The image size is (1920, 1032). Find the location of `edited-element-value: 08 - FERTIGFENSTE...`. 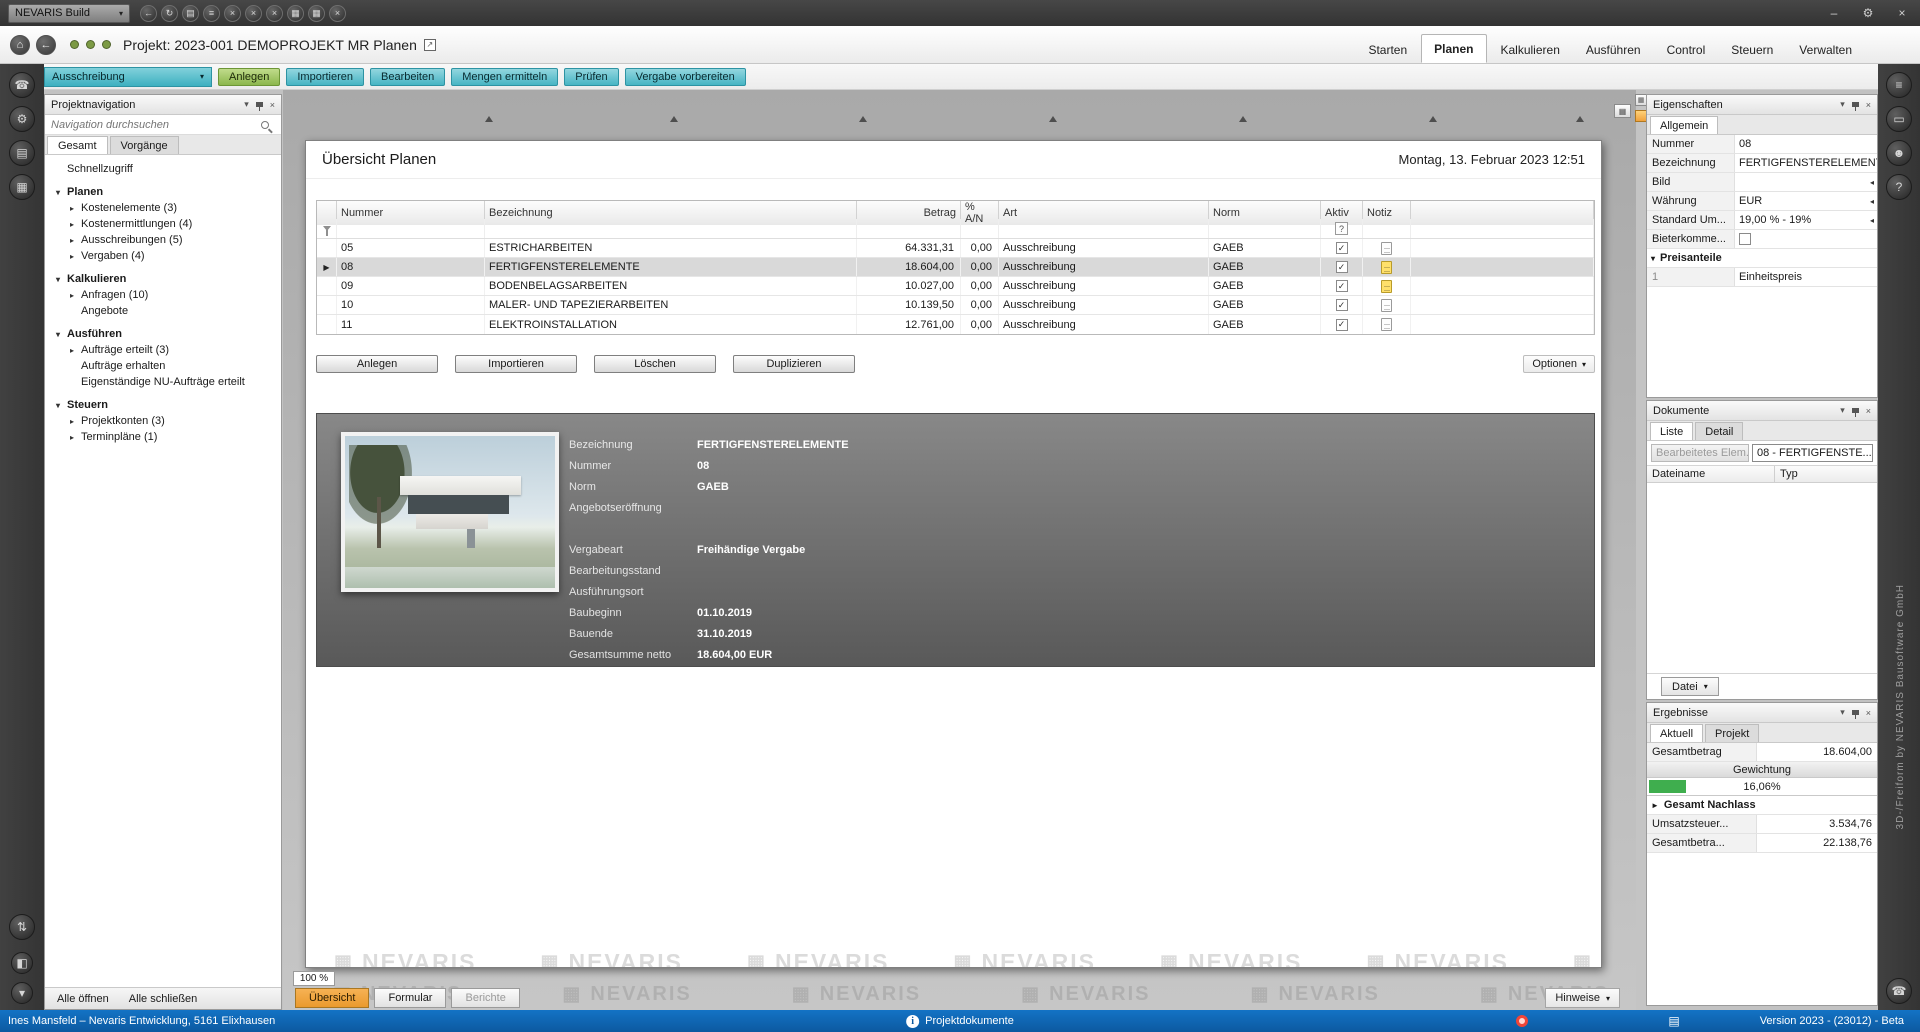

edited-element-value: 08 - FERTIGFENSTE... is located at coordinates (1812, 453).